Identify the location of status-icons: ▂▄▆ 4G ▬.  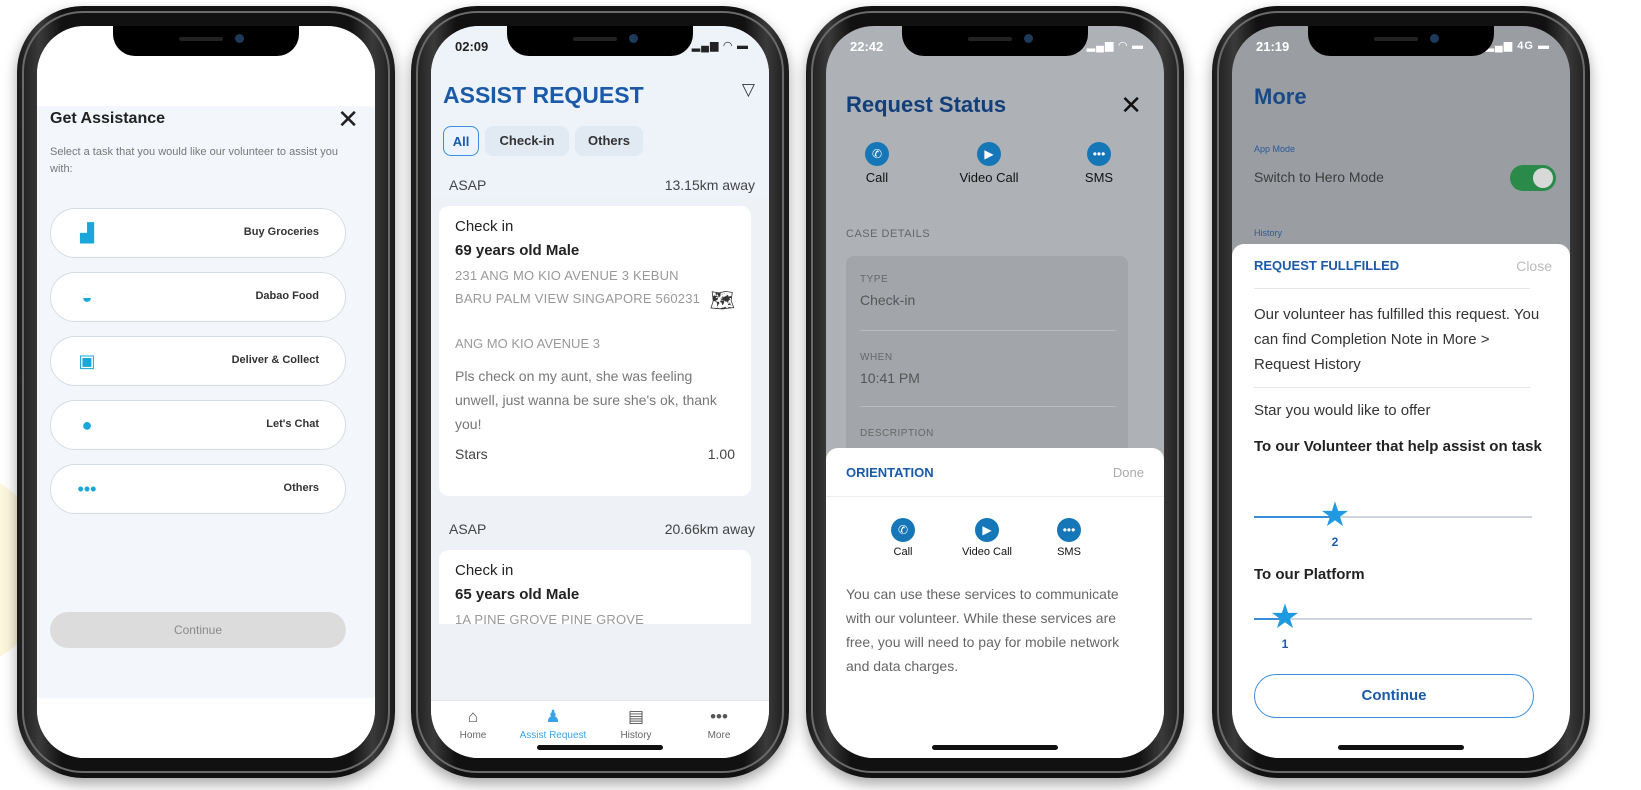
(1517, 46).